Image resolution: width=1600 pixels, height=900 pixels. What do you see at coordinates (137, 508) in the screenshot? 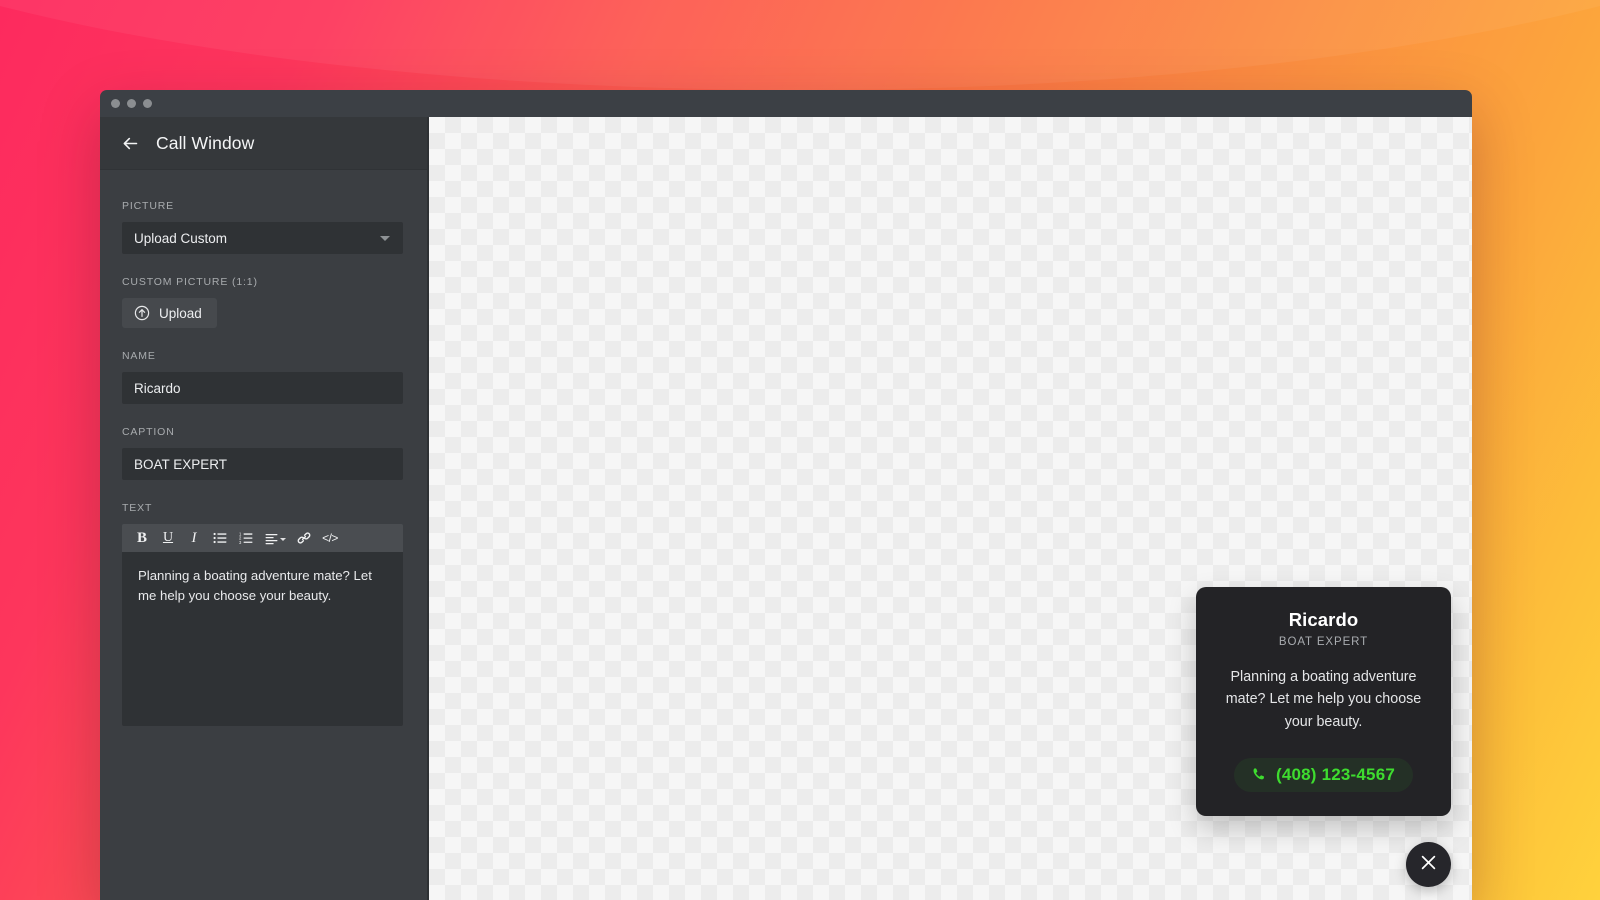
I see `field-label-text: TEXT` at bounding box center [137, 508].